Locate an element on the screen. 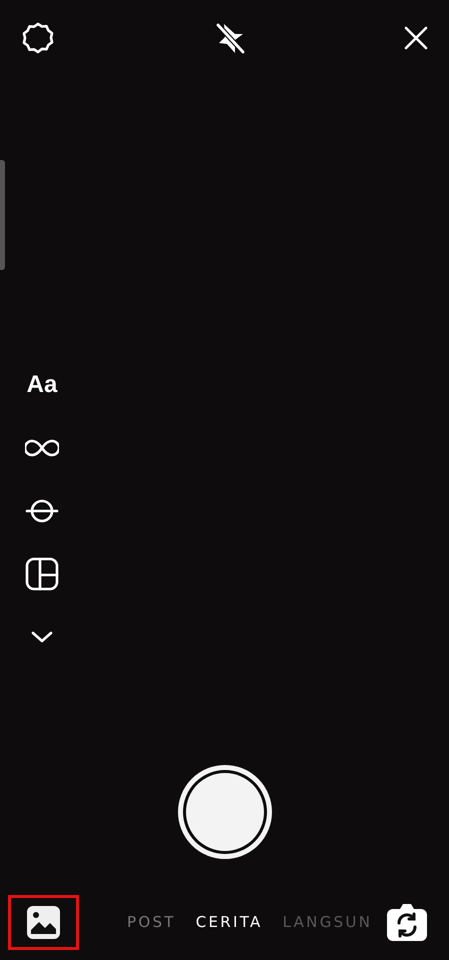 This screenshot has width=449, height=960. infinity-icon is located at coordinates (42, 448).